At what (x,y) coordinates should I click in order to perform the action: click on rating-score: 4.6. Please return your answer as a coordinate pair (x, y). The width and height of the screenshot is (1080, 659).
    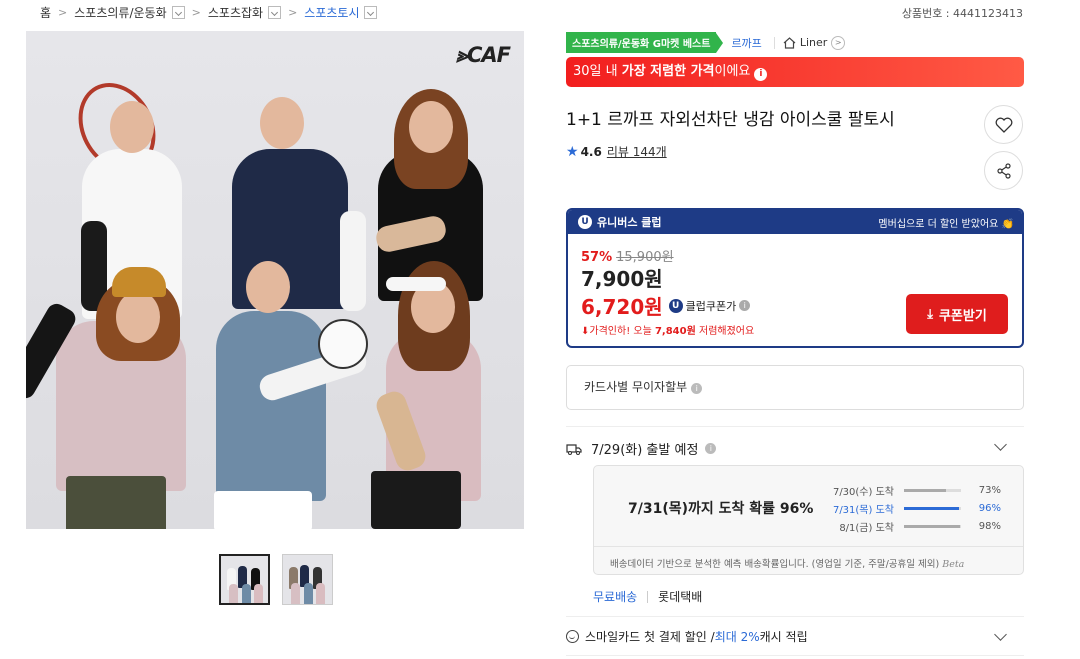
    Looking at the image, I should click on (591, 151).